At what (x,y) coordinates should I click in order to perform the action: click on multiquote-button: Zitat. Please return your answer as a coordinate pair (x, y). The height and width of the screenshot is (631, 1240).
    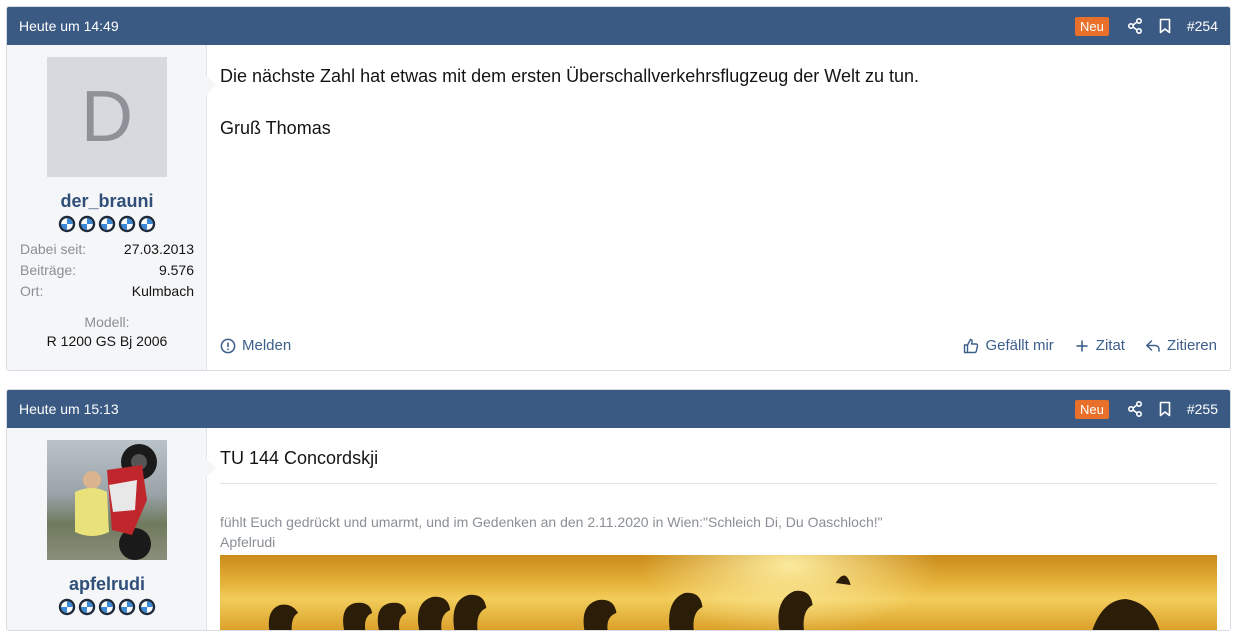
    Looking at the image, I should click on (1099, 345).